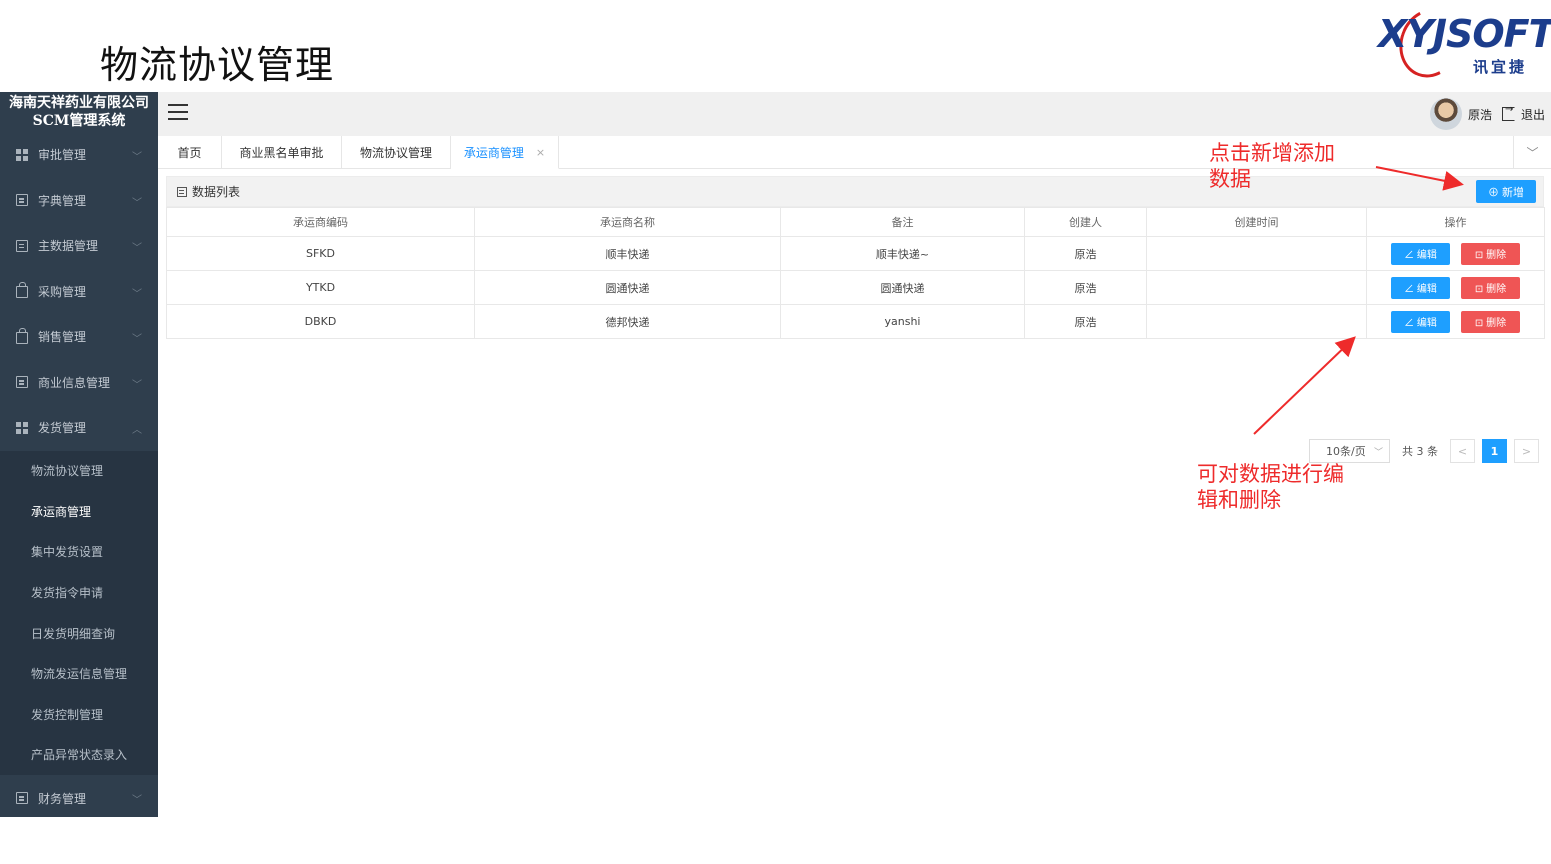  I want to click on table-row: SFKD 顺丰快递 顺丰快递~ 原浩 ∠ 编辑 ⊡ 删除, so click(855, 253).